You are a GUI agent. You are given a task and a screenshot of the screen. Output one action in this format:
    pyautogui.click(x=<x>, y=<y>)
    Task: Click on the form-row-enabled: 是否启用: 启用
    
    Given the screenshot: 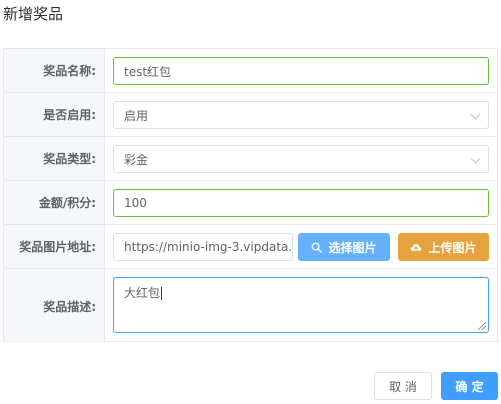 What is the action you would take?
    pyautogui.click(x=250, y=114)
    